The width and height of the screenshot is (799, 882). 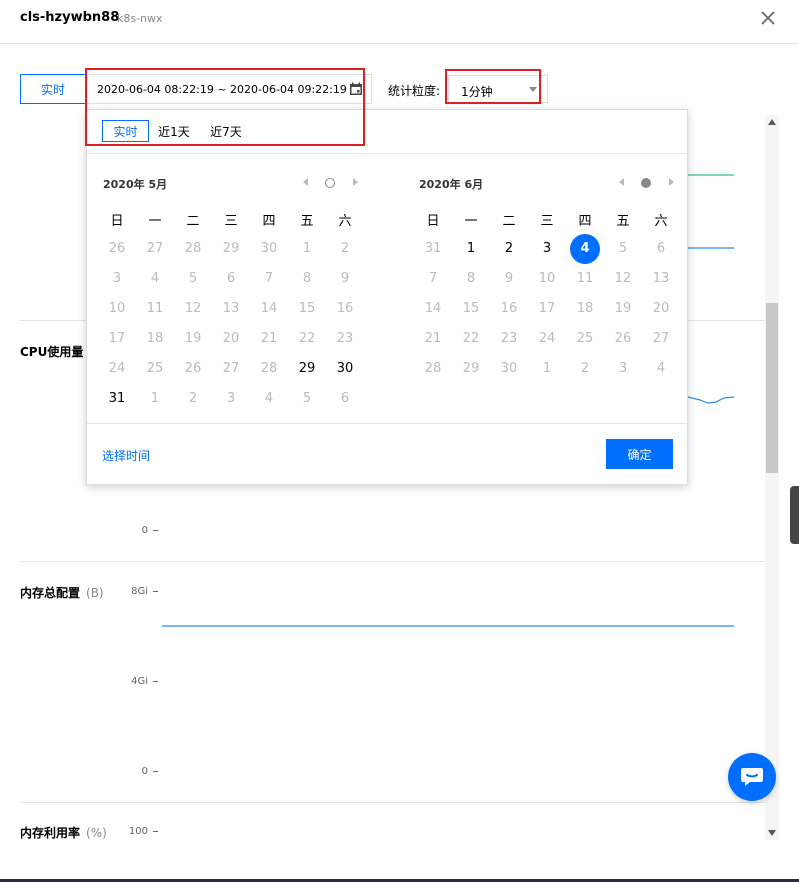 I want to click on quick-option-1day: 近1天, so click(x=174, y=131).